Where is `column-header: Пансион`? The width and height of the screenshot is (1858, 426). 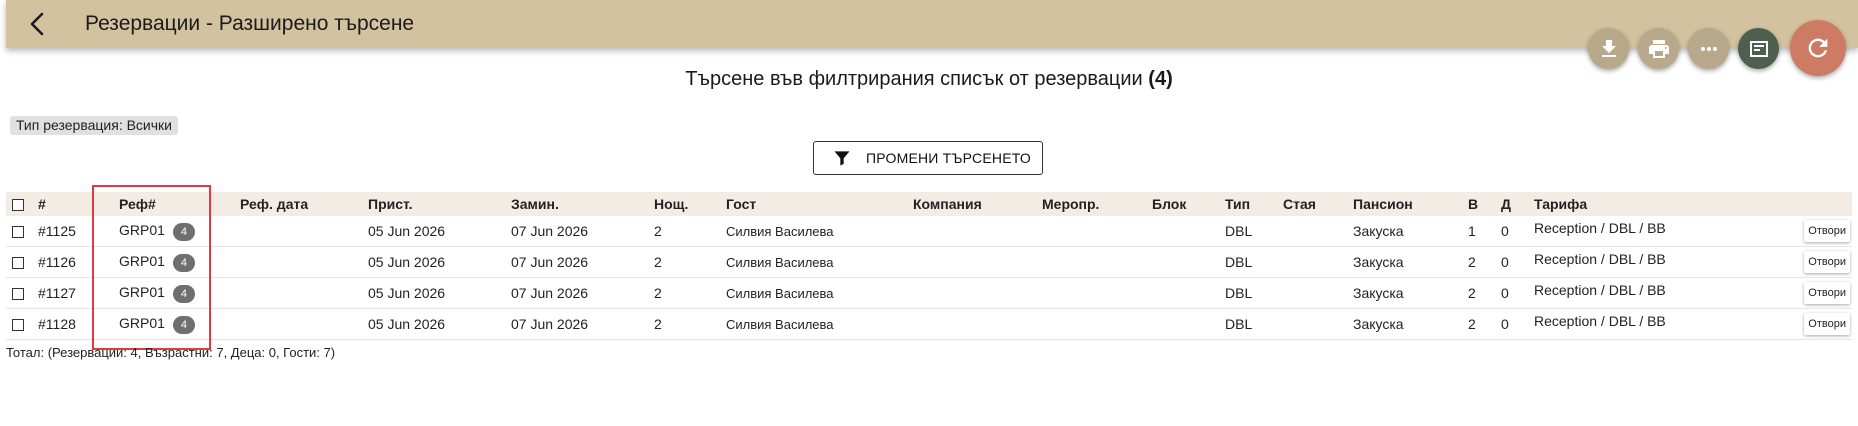
column-header: Пансион is located at coordinates (1404, 204).